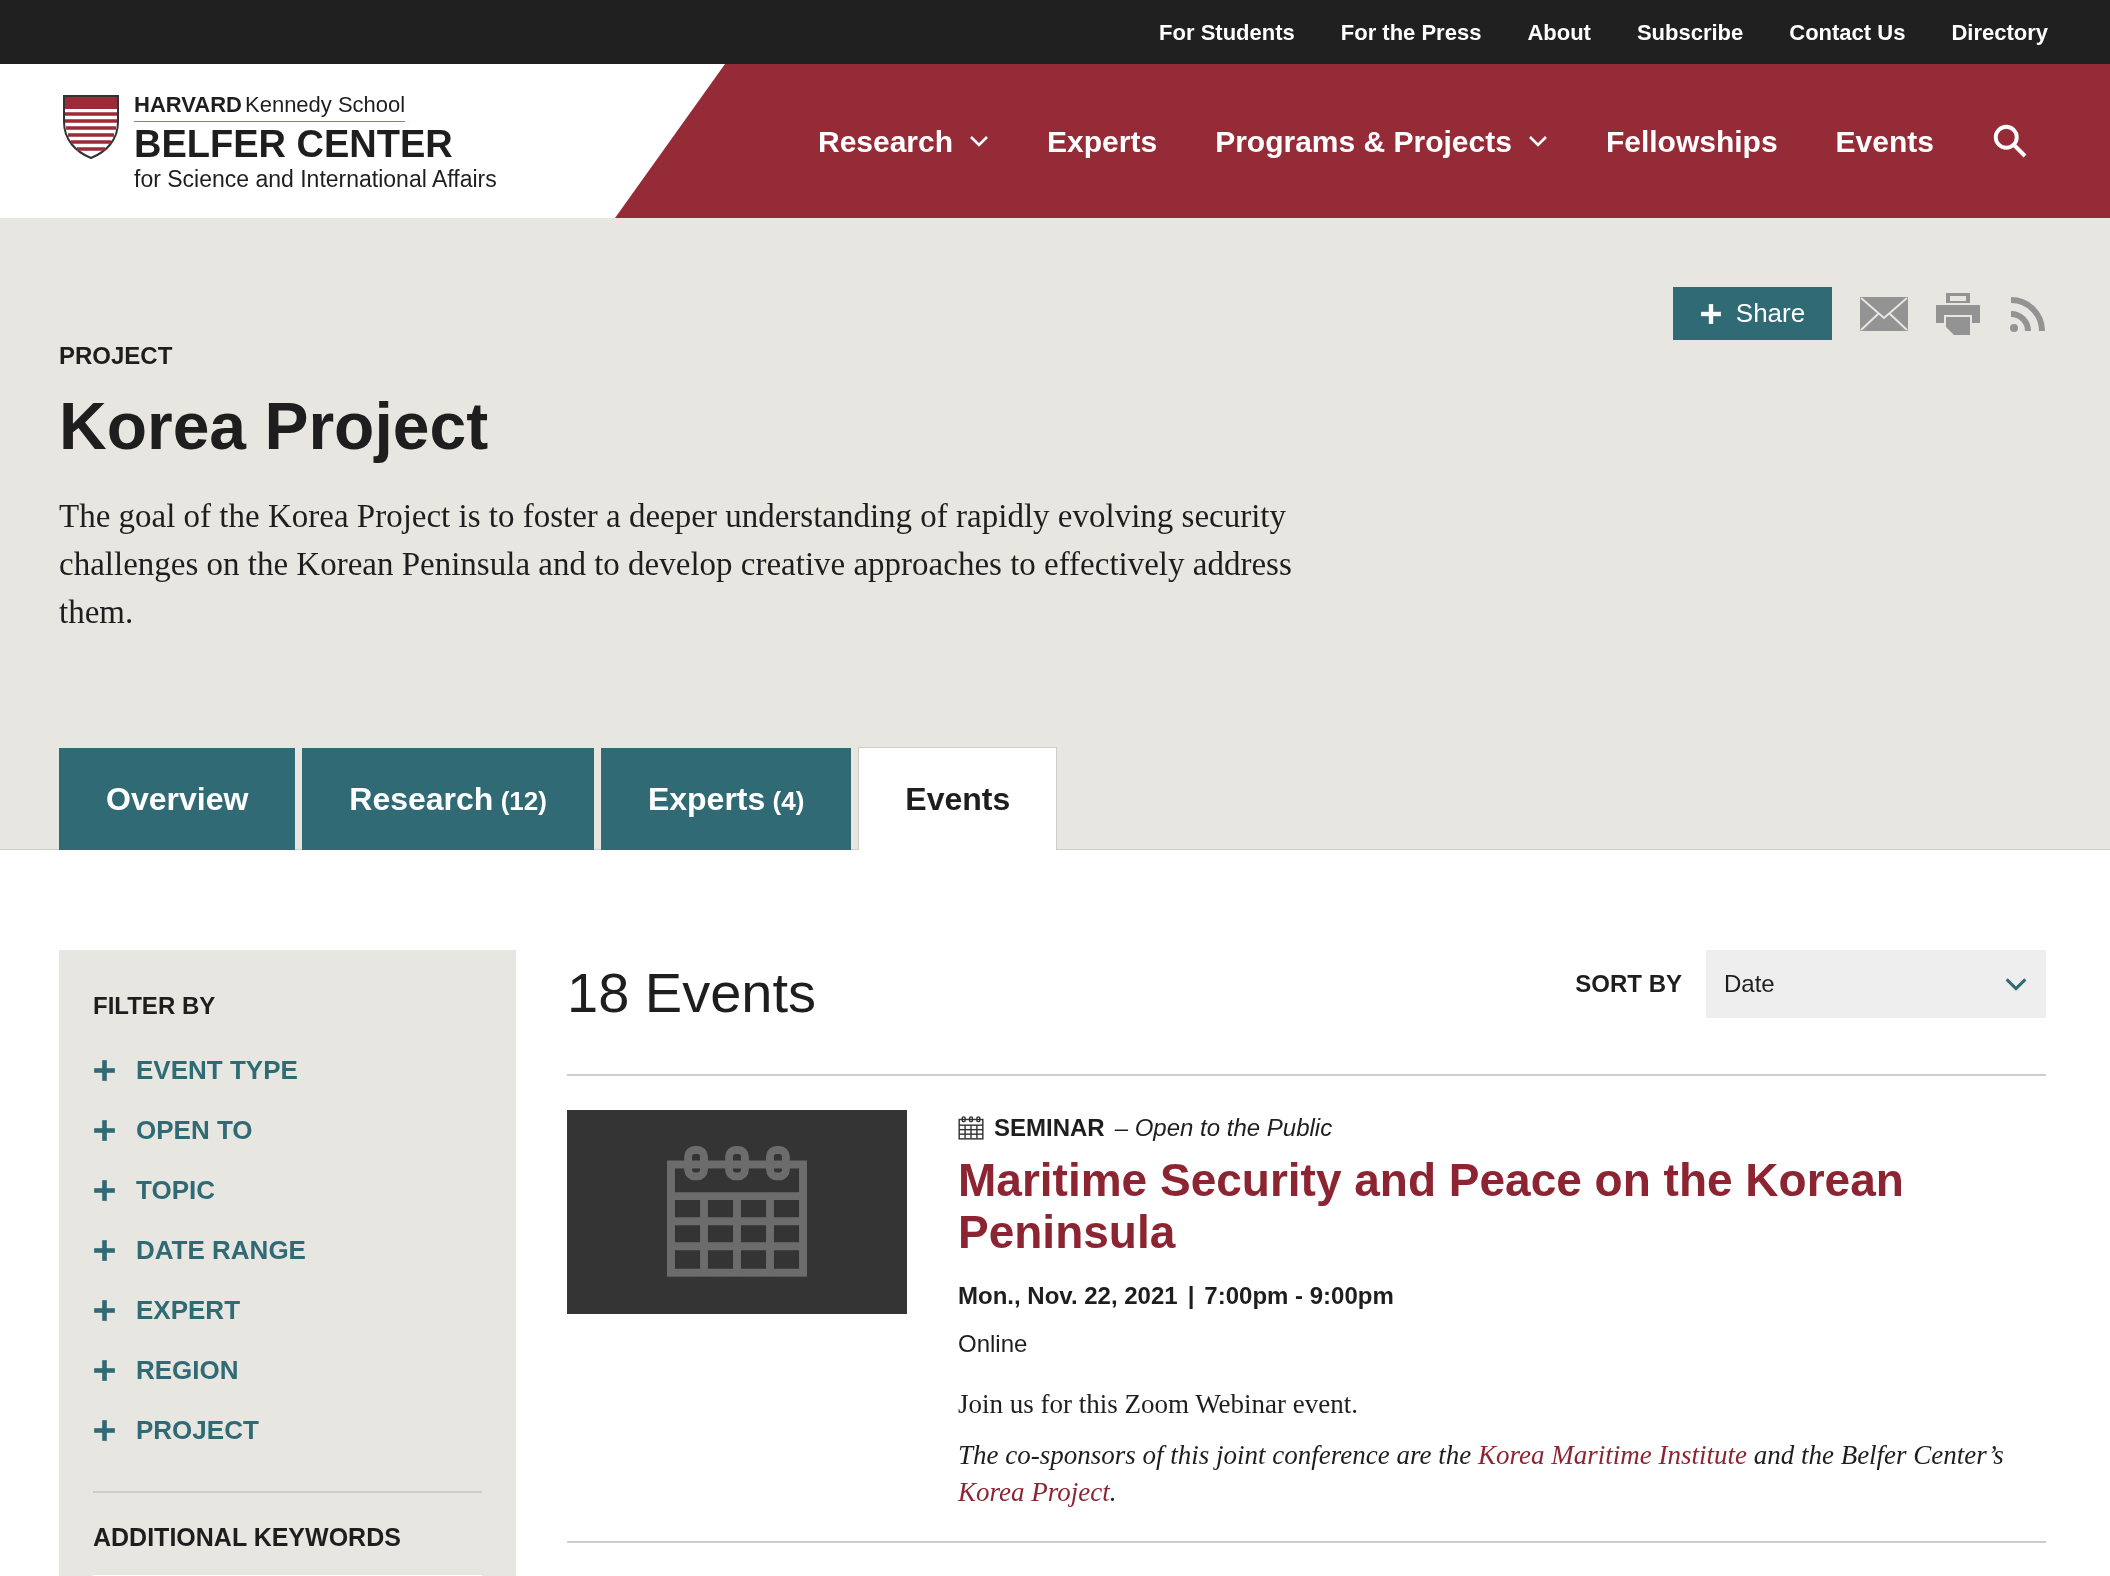 Image resolution: width=2110 pixels, height=1576 pixels. What do you see at coordinates (287, 1250) in the screenshot?
I see `filter-toggle: DATE RANGE` at bounding box center [287, 1250].